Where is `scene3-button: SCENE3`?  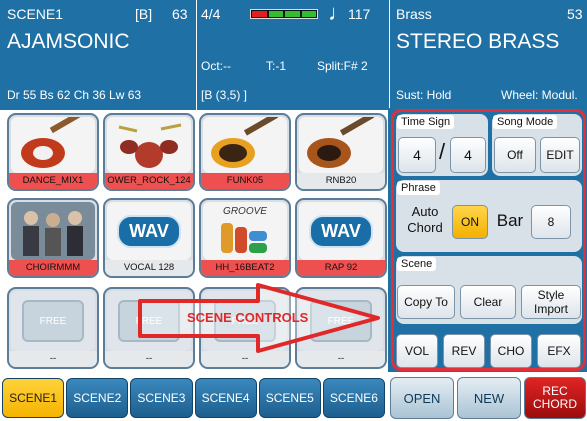
scene3-button: SCENE3 is located at coordinates (161, 398).